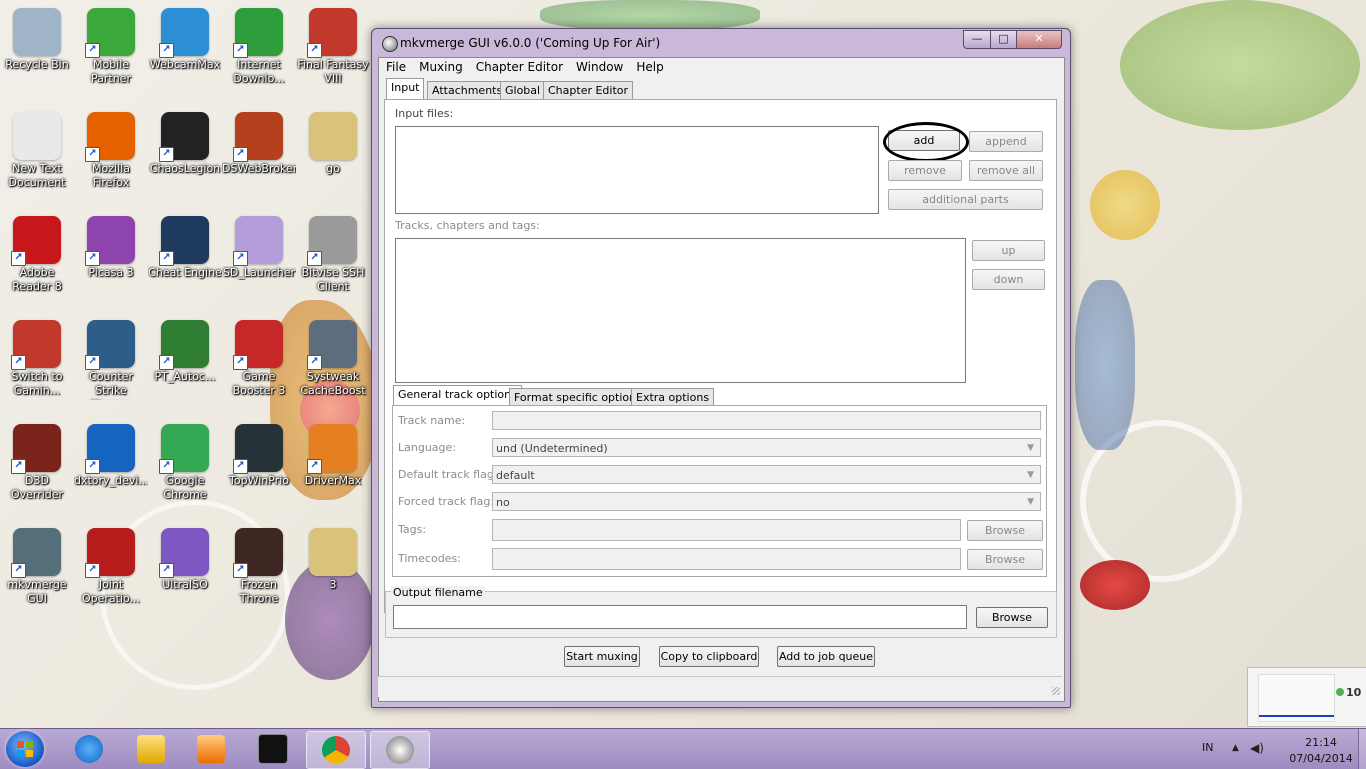  What do you see at coordinates (467, 90) in the screenshot?
I see `tab-attachments: Attachments` at bounding box center [467, 90].